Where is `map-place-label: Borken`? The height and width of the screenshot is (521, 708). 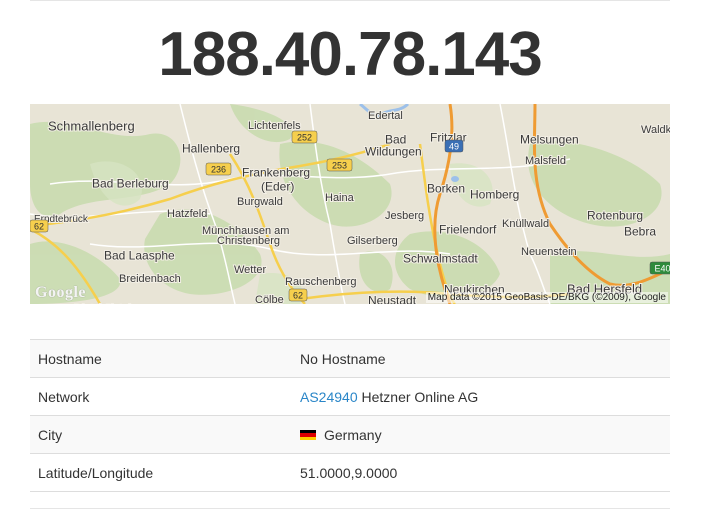
map-place-label: Borken is located at coordinates (446, 189).